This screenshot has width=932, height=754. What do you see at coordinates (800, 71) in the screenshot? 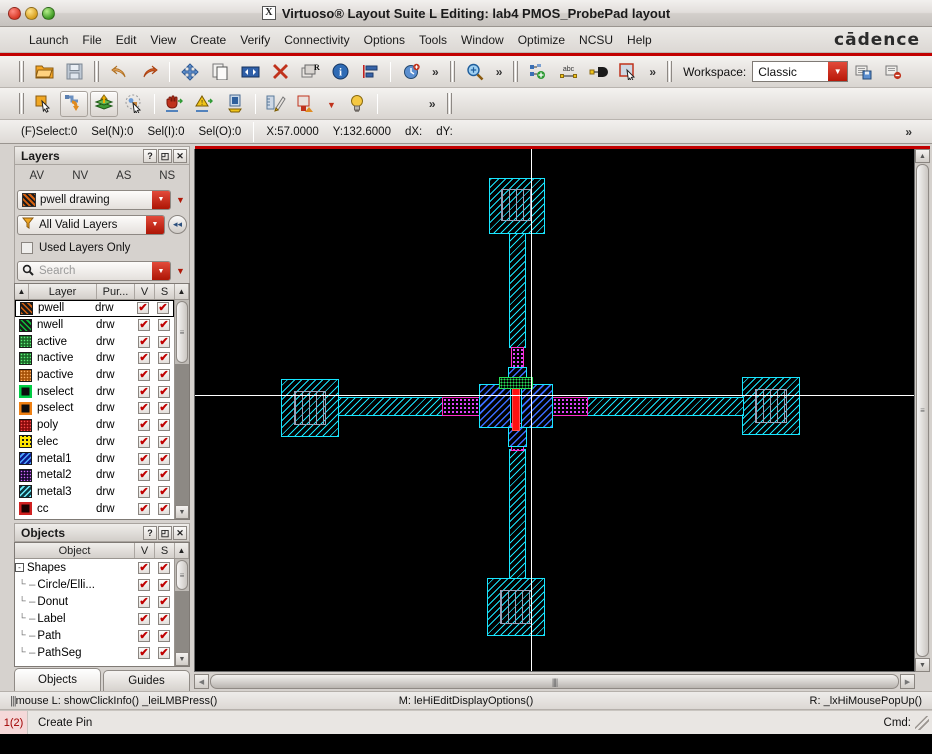
I see `workspace-select: Classic ▼` at bounding box center [800, 71].